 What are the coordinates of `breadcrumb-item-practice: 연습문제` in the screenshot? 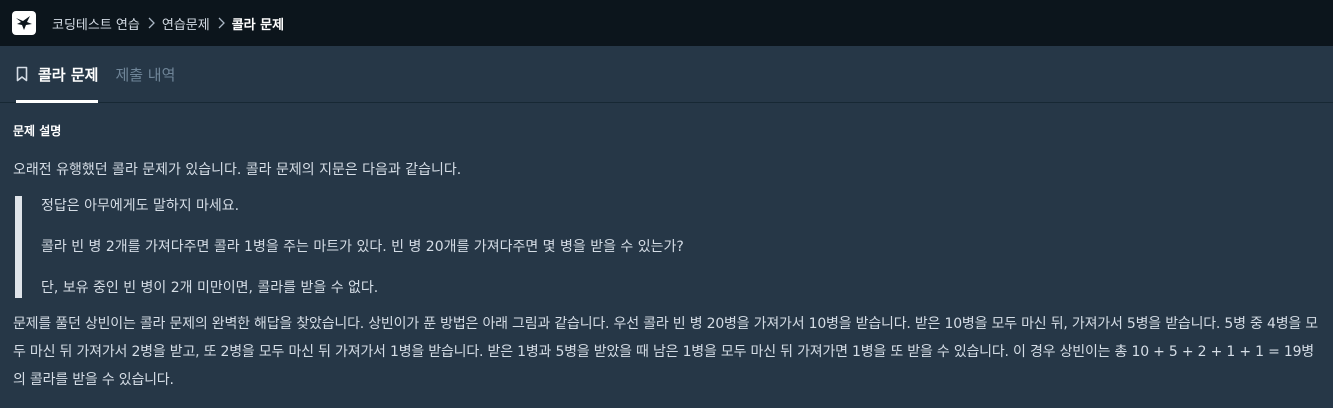 It's located at (186, 23).